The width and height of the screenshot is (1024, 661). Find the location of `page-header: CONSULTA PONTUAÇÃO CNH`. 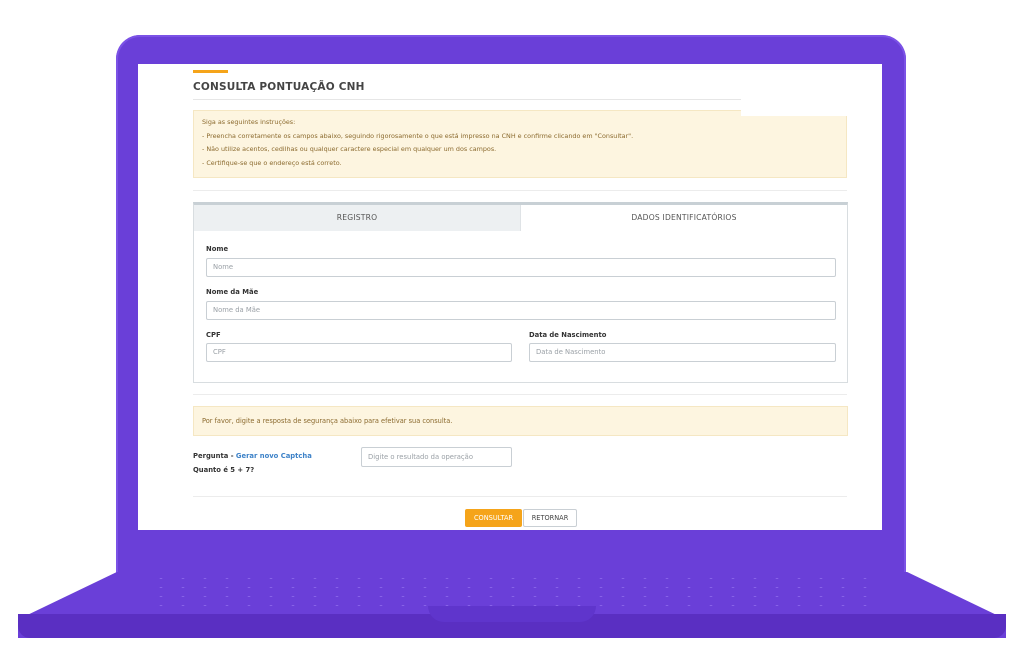

page-header: CONSULTA PONTUAÇÃO CNH is located at coordinates (467, 85).